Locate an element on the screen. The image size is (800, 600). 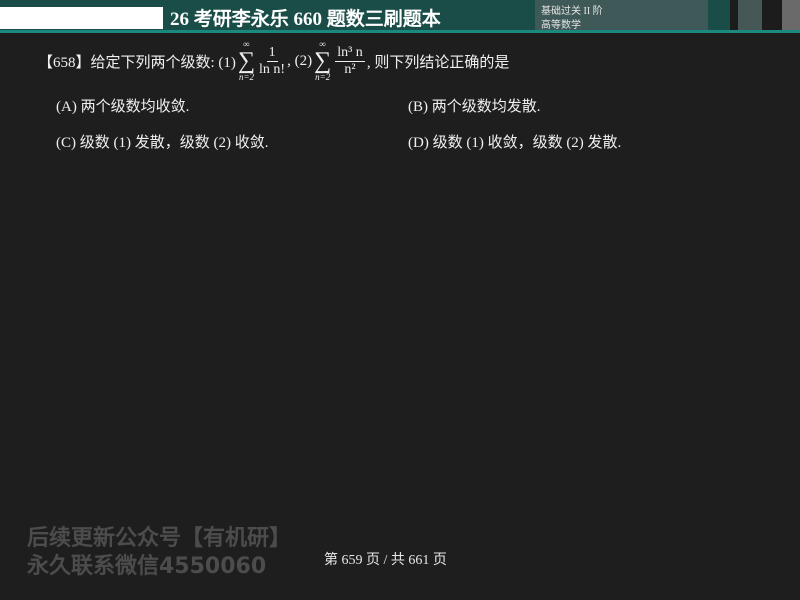
question-number: 【658】 is located at coordinates (64, 62).